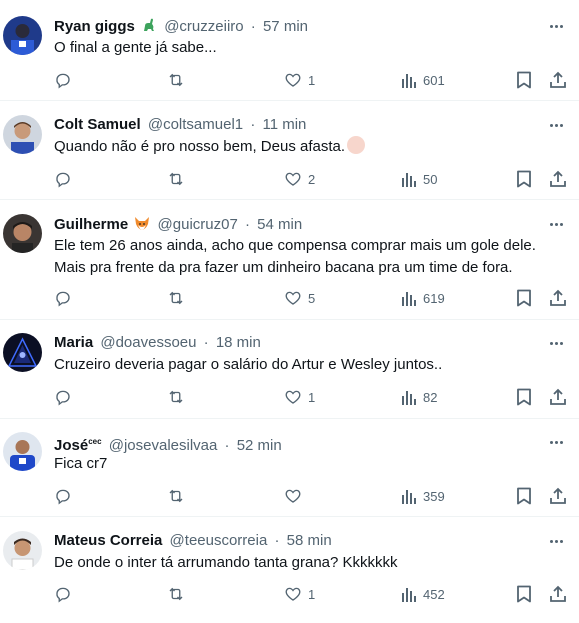 This screenshot has height=623, width=579. I want to click on timestamp: 11 min, so click(284, 124).